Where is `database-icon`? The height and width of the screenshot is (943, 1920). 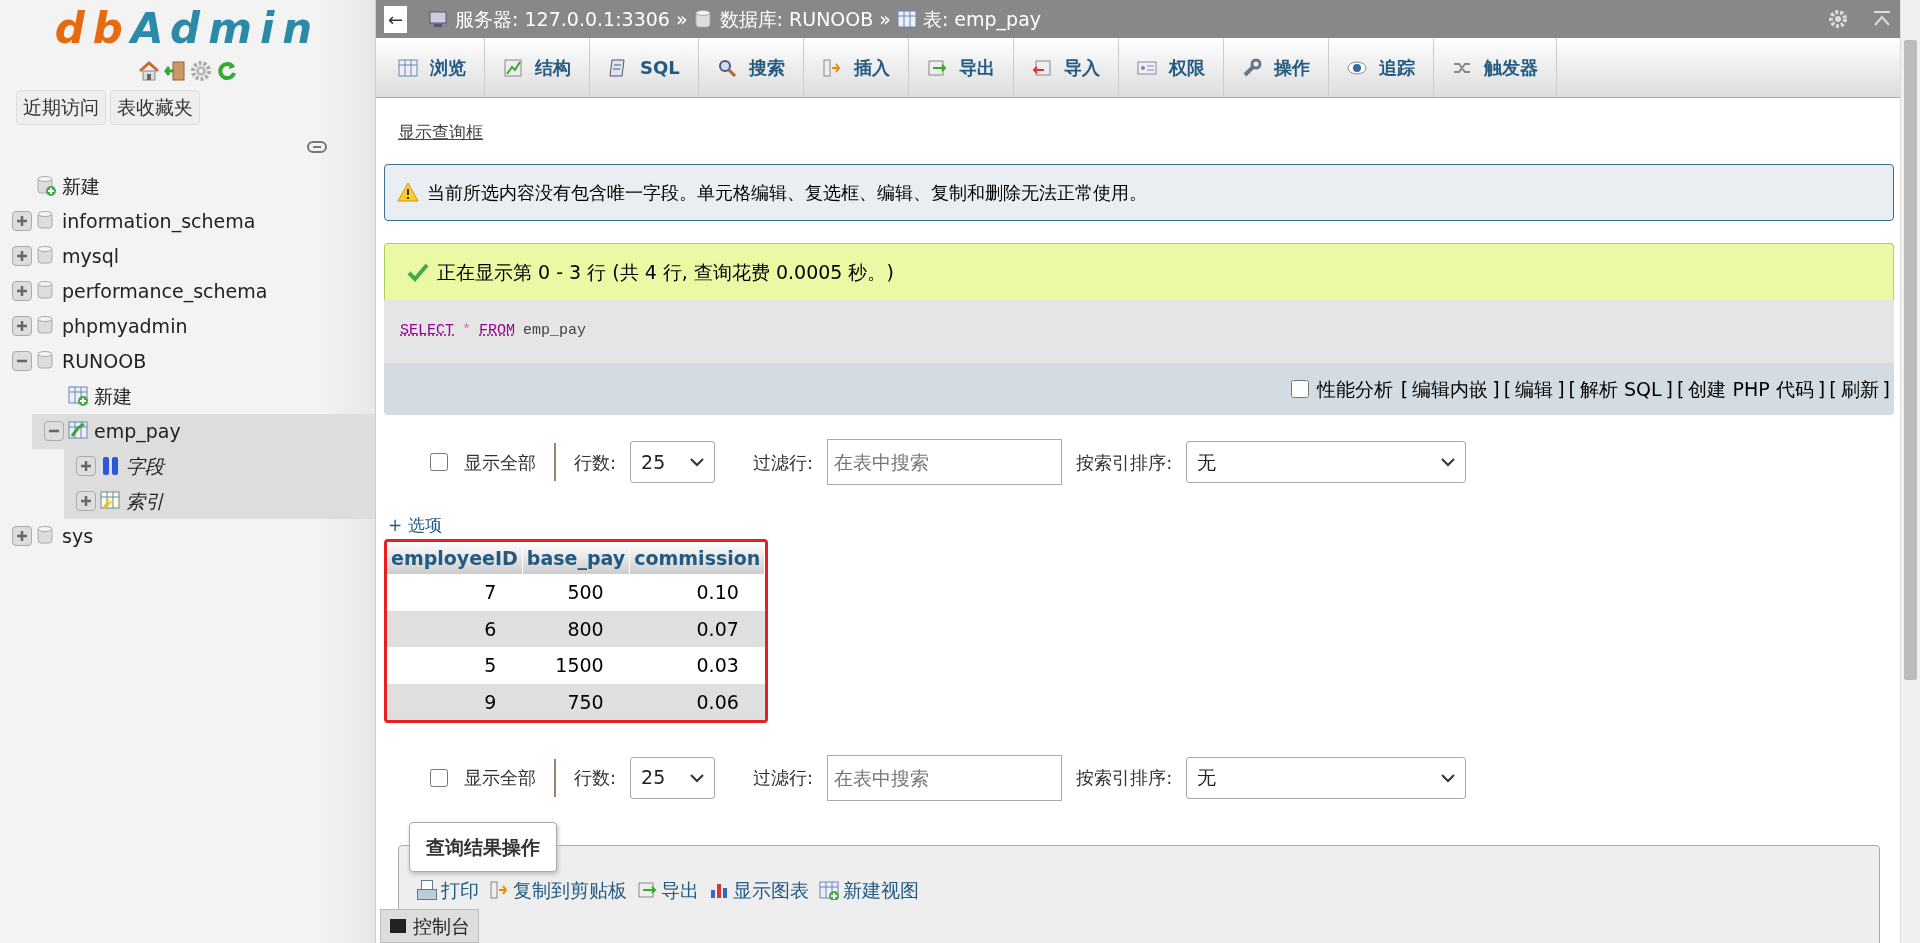 database-icon is located at coordinates (703, 19).